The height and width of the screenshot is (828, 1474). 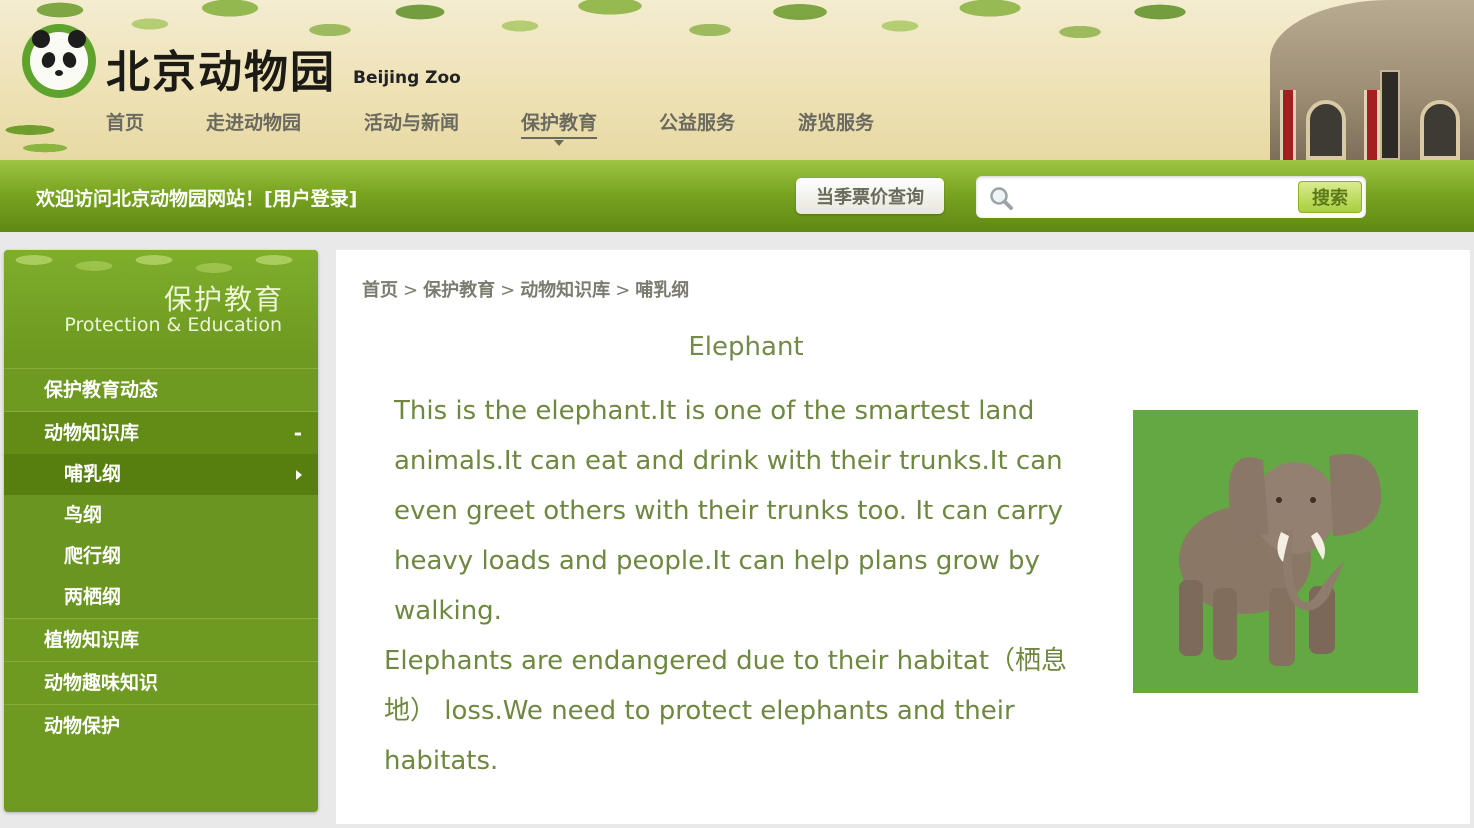 I want to click on nav-public-service: 公益服务, so click(x=697, y=121).